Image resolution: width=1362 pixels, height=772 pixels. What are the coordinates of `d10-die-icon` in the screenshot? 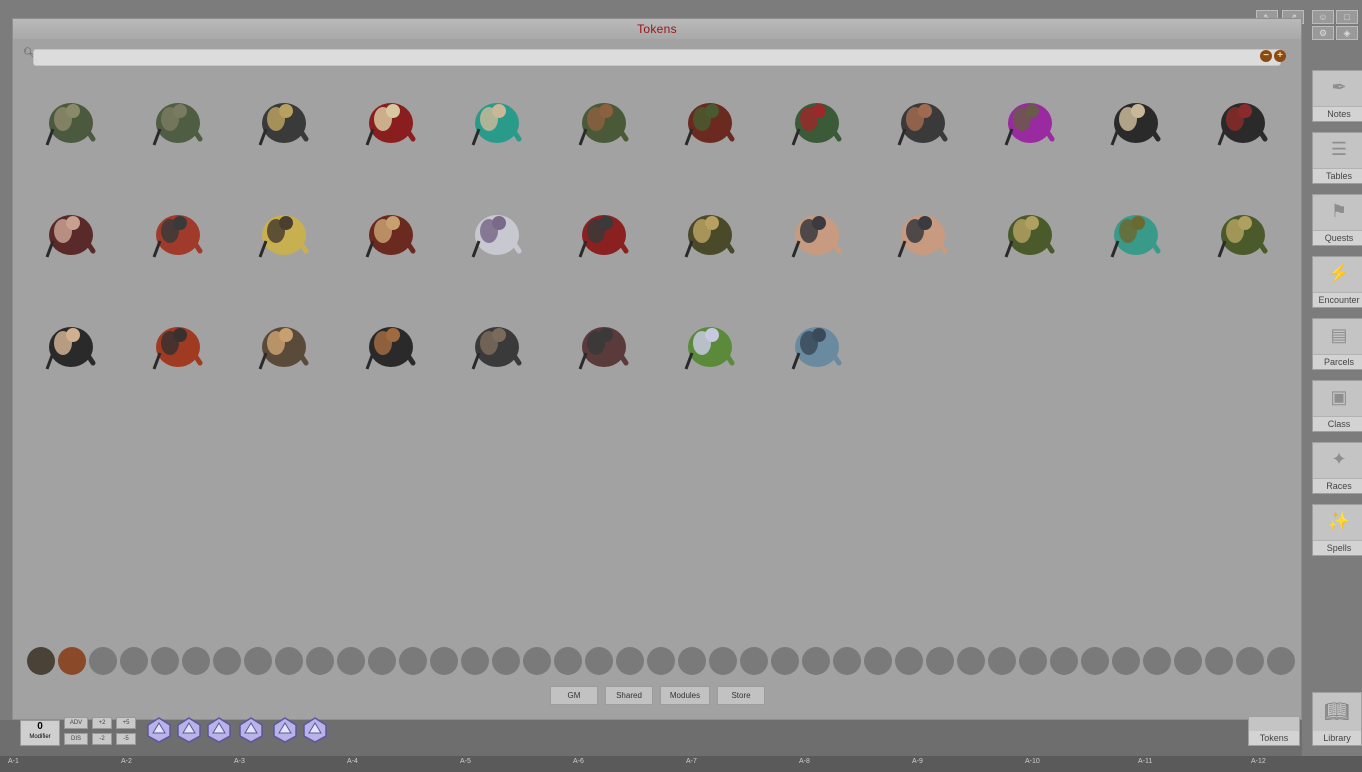 It's located at (219, 730).